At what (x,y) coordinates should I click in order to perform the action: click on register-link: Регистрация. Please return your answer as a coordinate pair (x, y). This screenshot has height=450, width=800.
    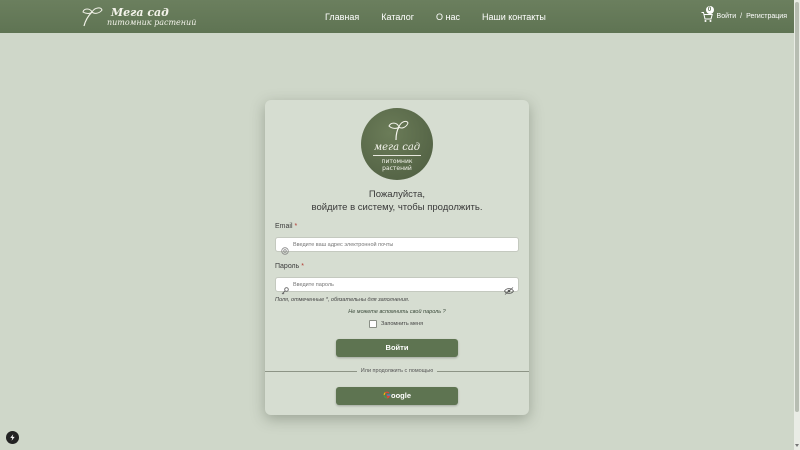
    Looking at the image, I should click on (766, 16).